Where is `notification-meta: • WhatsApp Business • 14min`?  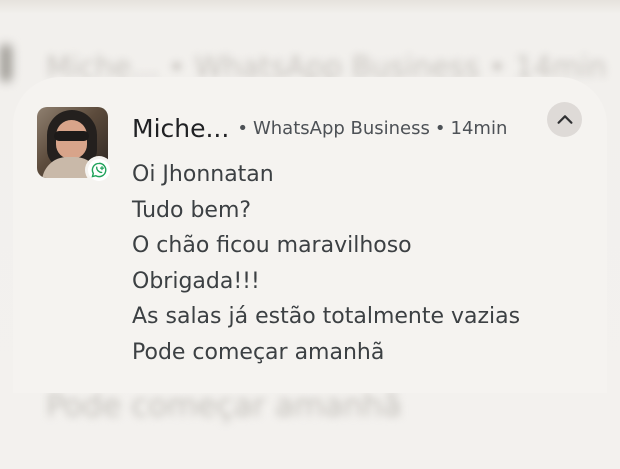
notification-meta: • WhatsApp Business • 14min is located at coordinates (372, 128).